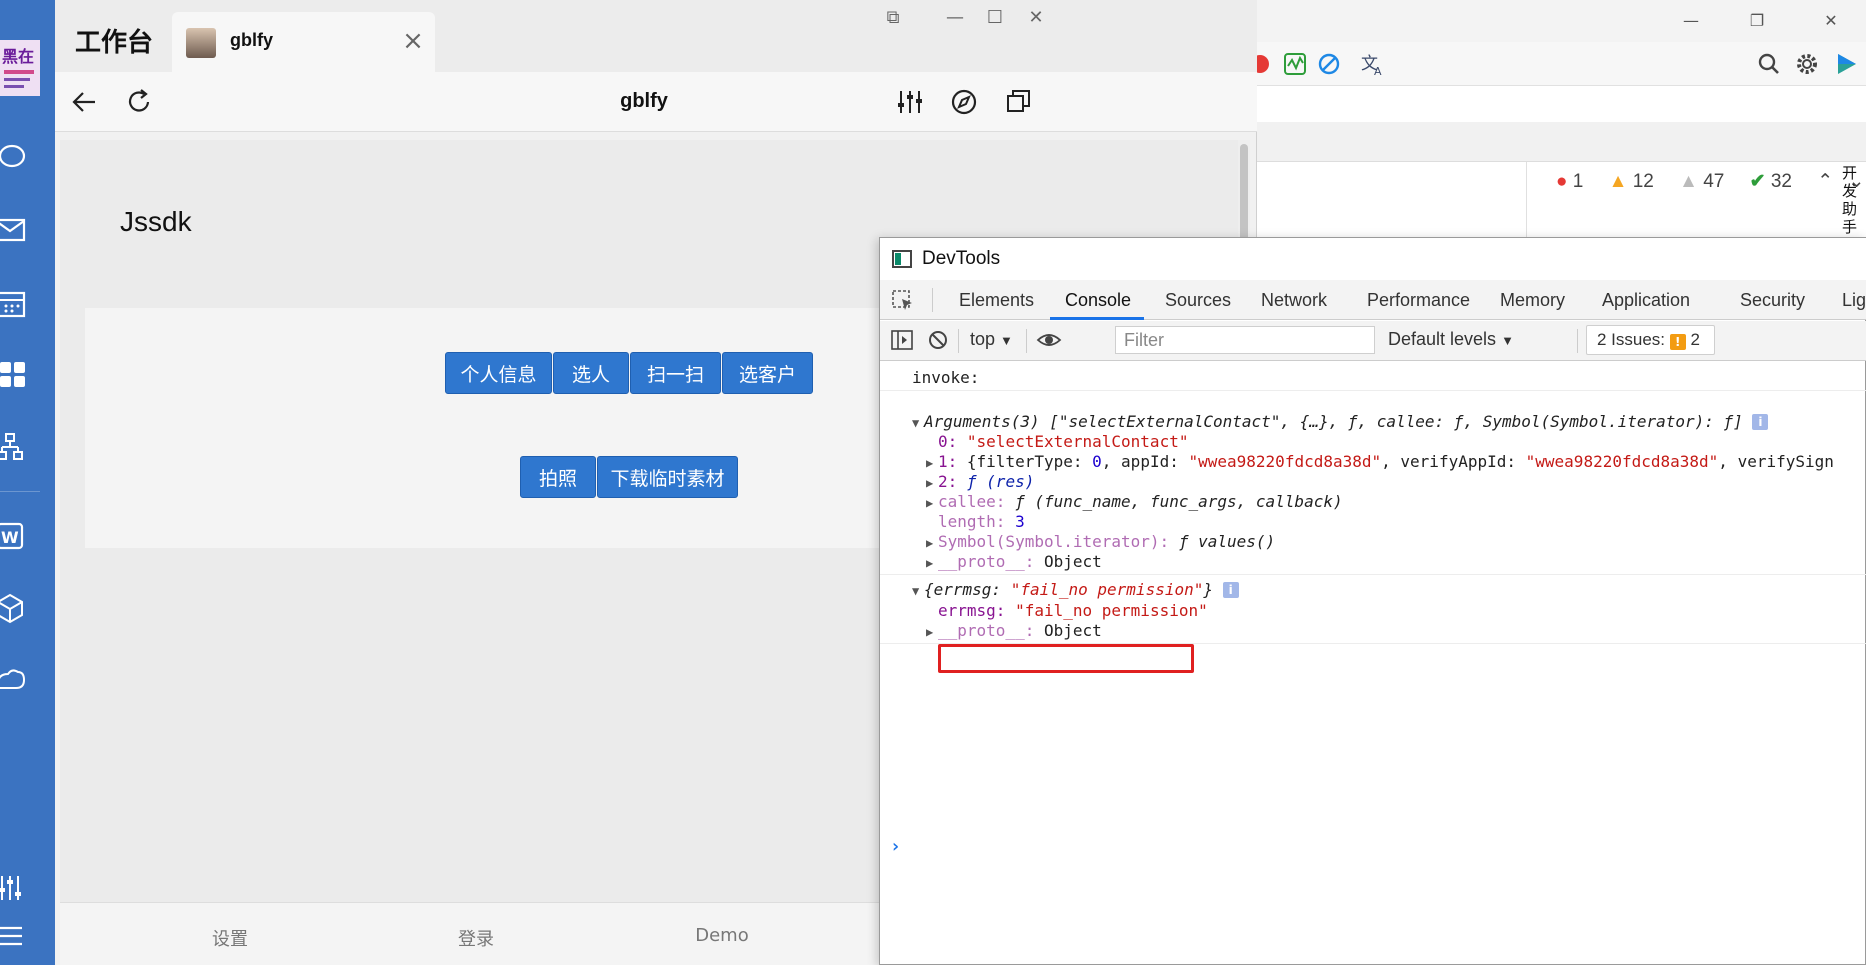 This screenshot has height=965, width=1866. What do you see at coordinates (16, 888) in the screenshot?
I see `sliders-icon` at bounding box center [16, 888].